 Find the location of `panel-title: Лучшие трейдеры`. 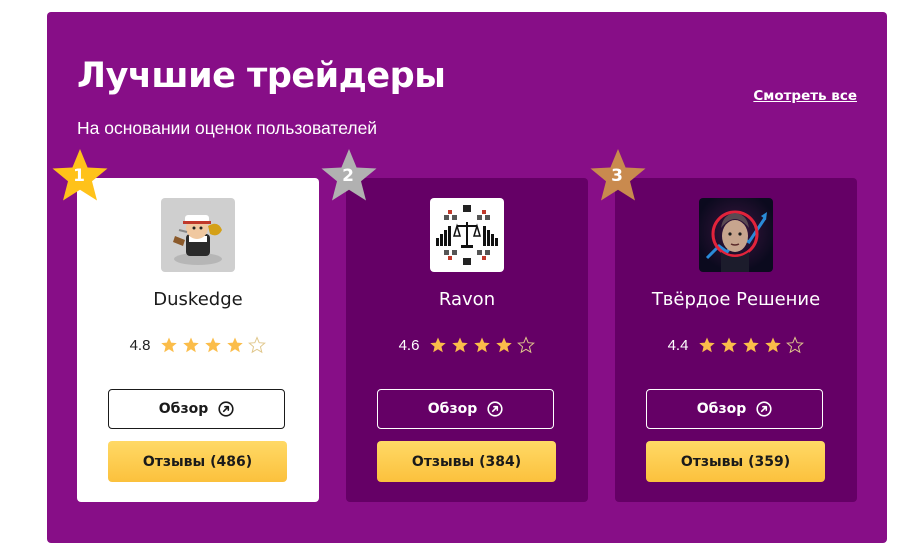

panel-title: Лучшие трейдеры is located at coordinates (261, 76).